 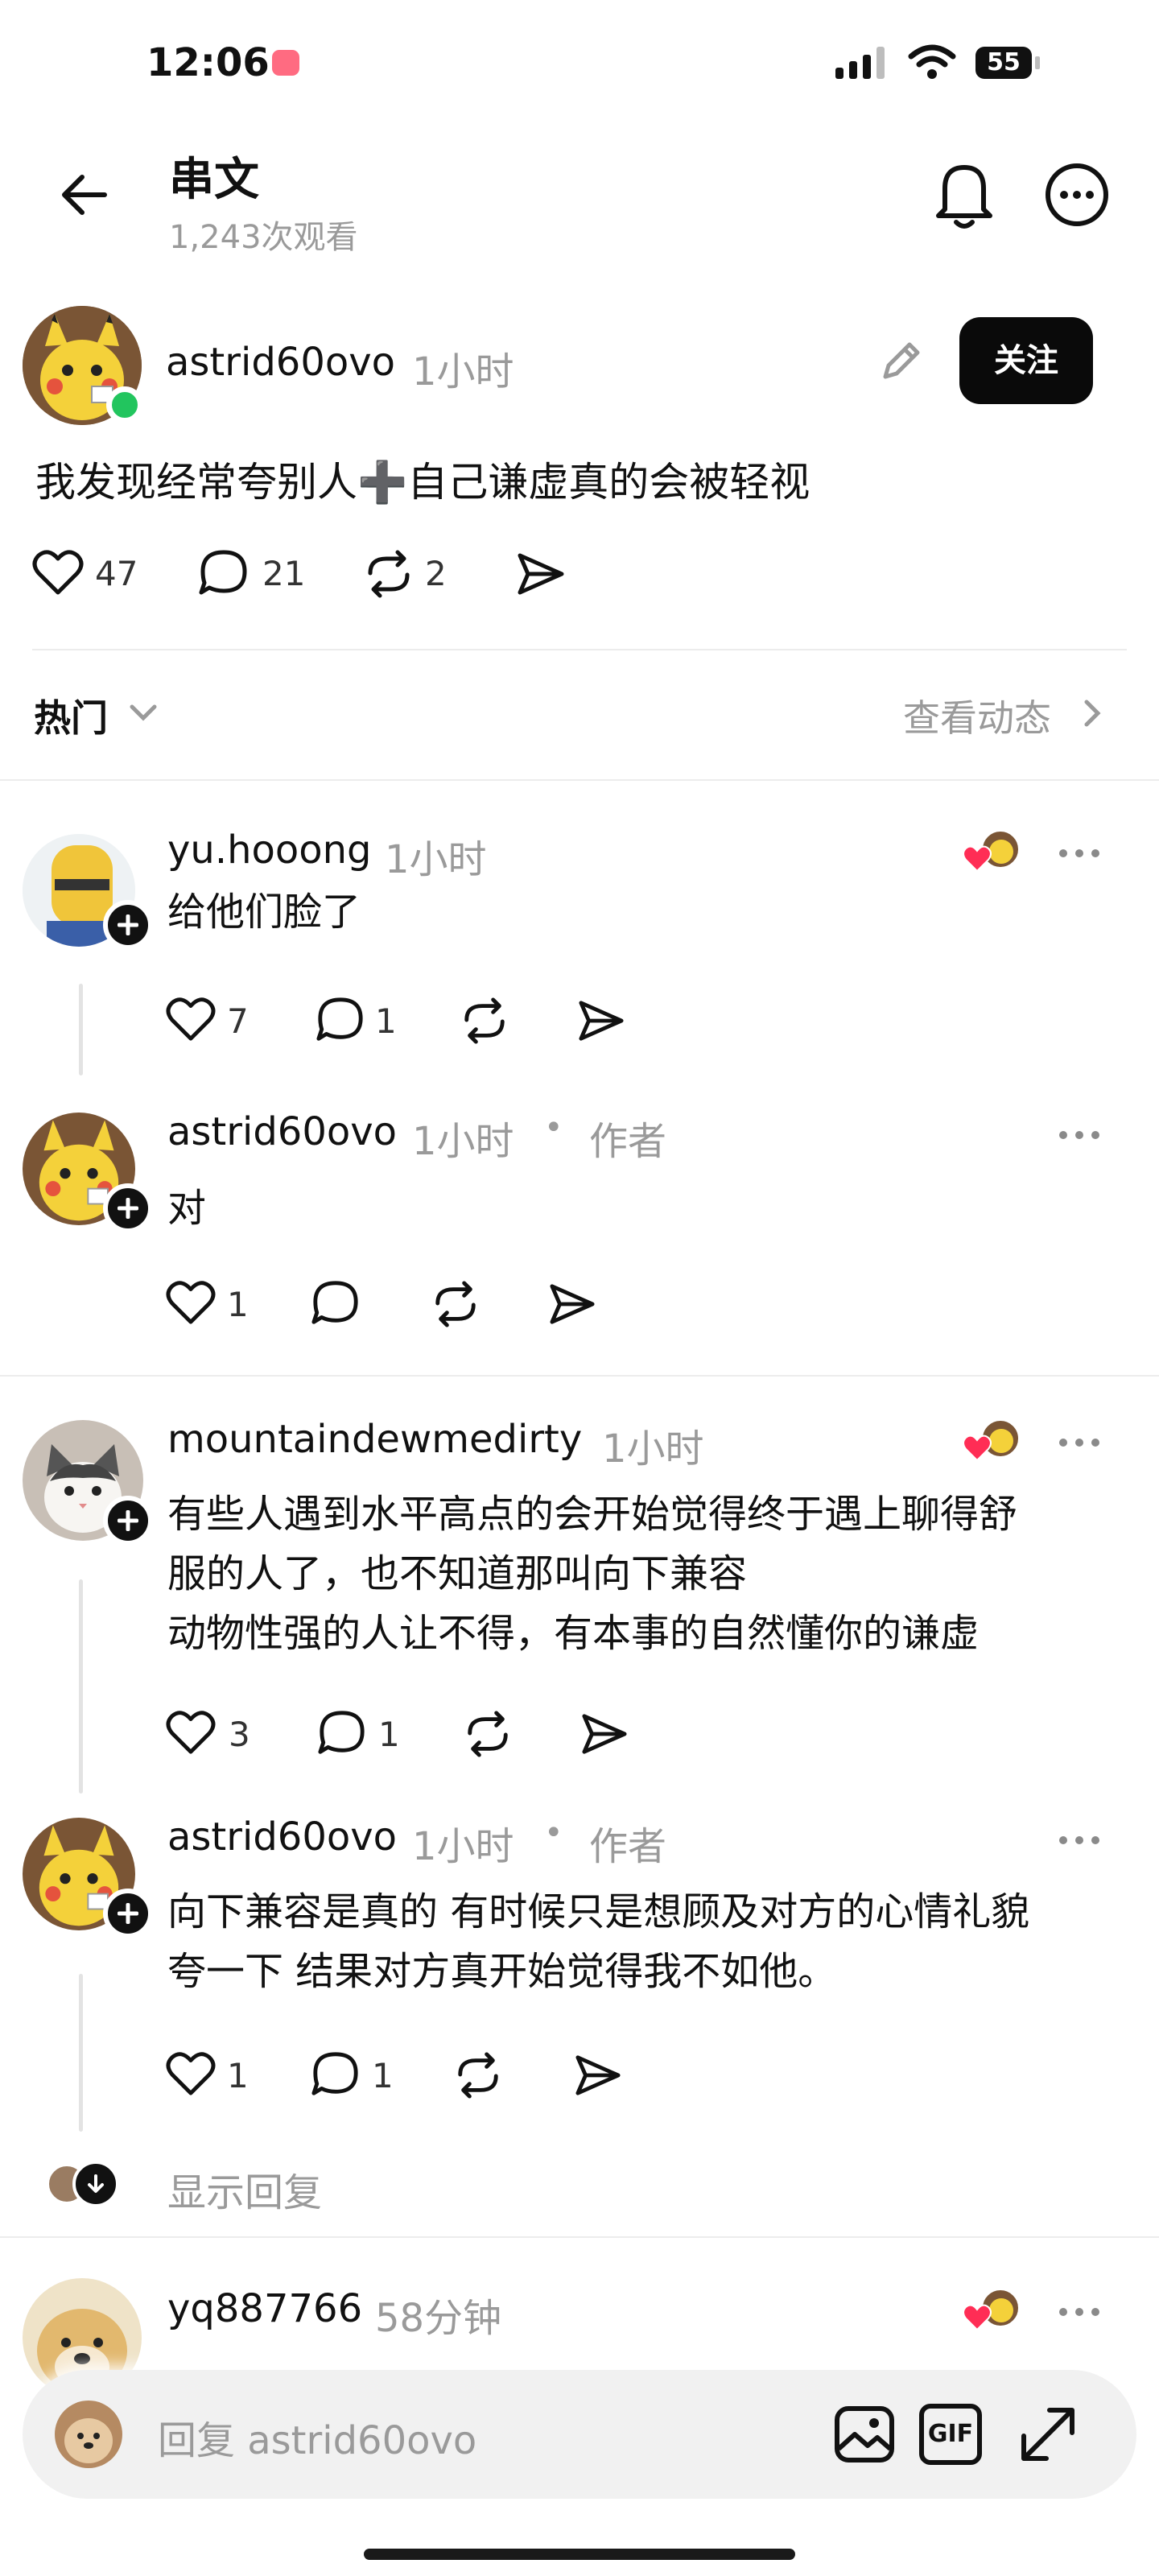 I want to click on reply-text: 对, so click(x=187, y=1208).